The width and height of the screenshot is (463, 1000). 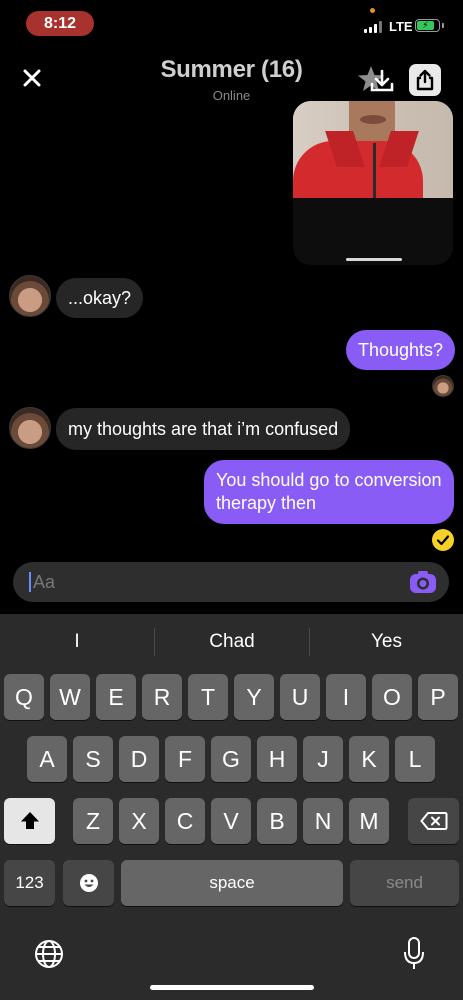 What do you see at coordinates (323, 759) in the screenshot?
I see `key-j: J` at bounding box center [323, 759].